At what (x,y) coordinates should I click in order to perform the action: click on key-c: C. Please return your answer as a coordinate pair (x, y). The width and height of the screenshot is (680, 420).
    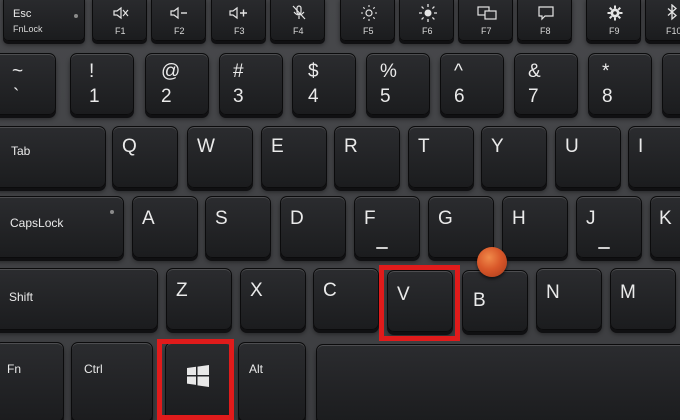
    Looking at the image, I should click on (346, 299).